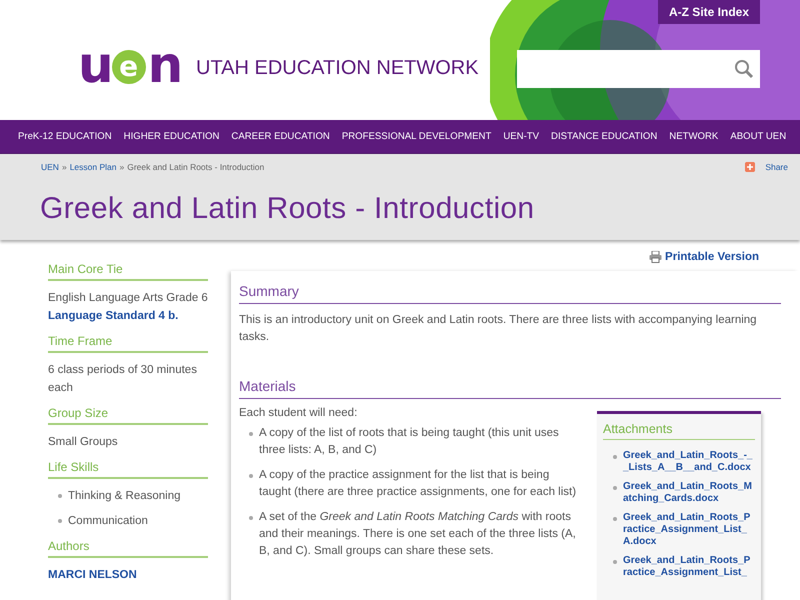 Image resolution: width=800 pixels, height=600 pixels. What do you see at coordinates (521, 136) in the screenshot?
I see `nav-link: UEN-TV` at bounding box center [521, 136].